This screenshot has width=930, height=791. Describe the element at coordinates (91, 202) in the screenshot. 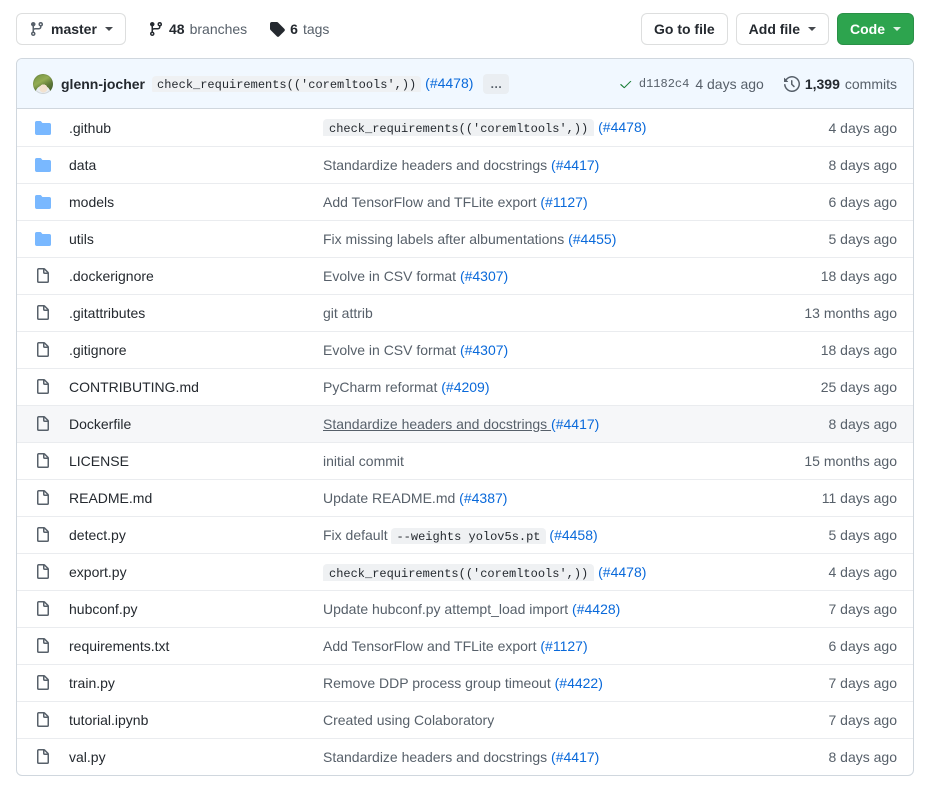

I see `folder-link: models` at that location.